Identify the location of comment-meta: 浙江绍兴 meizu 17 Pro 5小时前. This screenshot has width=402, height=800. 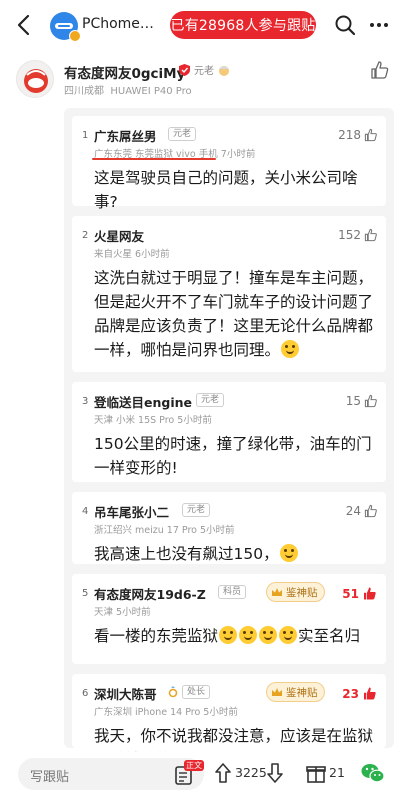
(164, 530).